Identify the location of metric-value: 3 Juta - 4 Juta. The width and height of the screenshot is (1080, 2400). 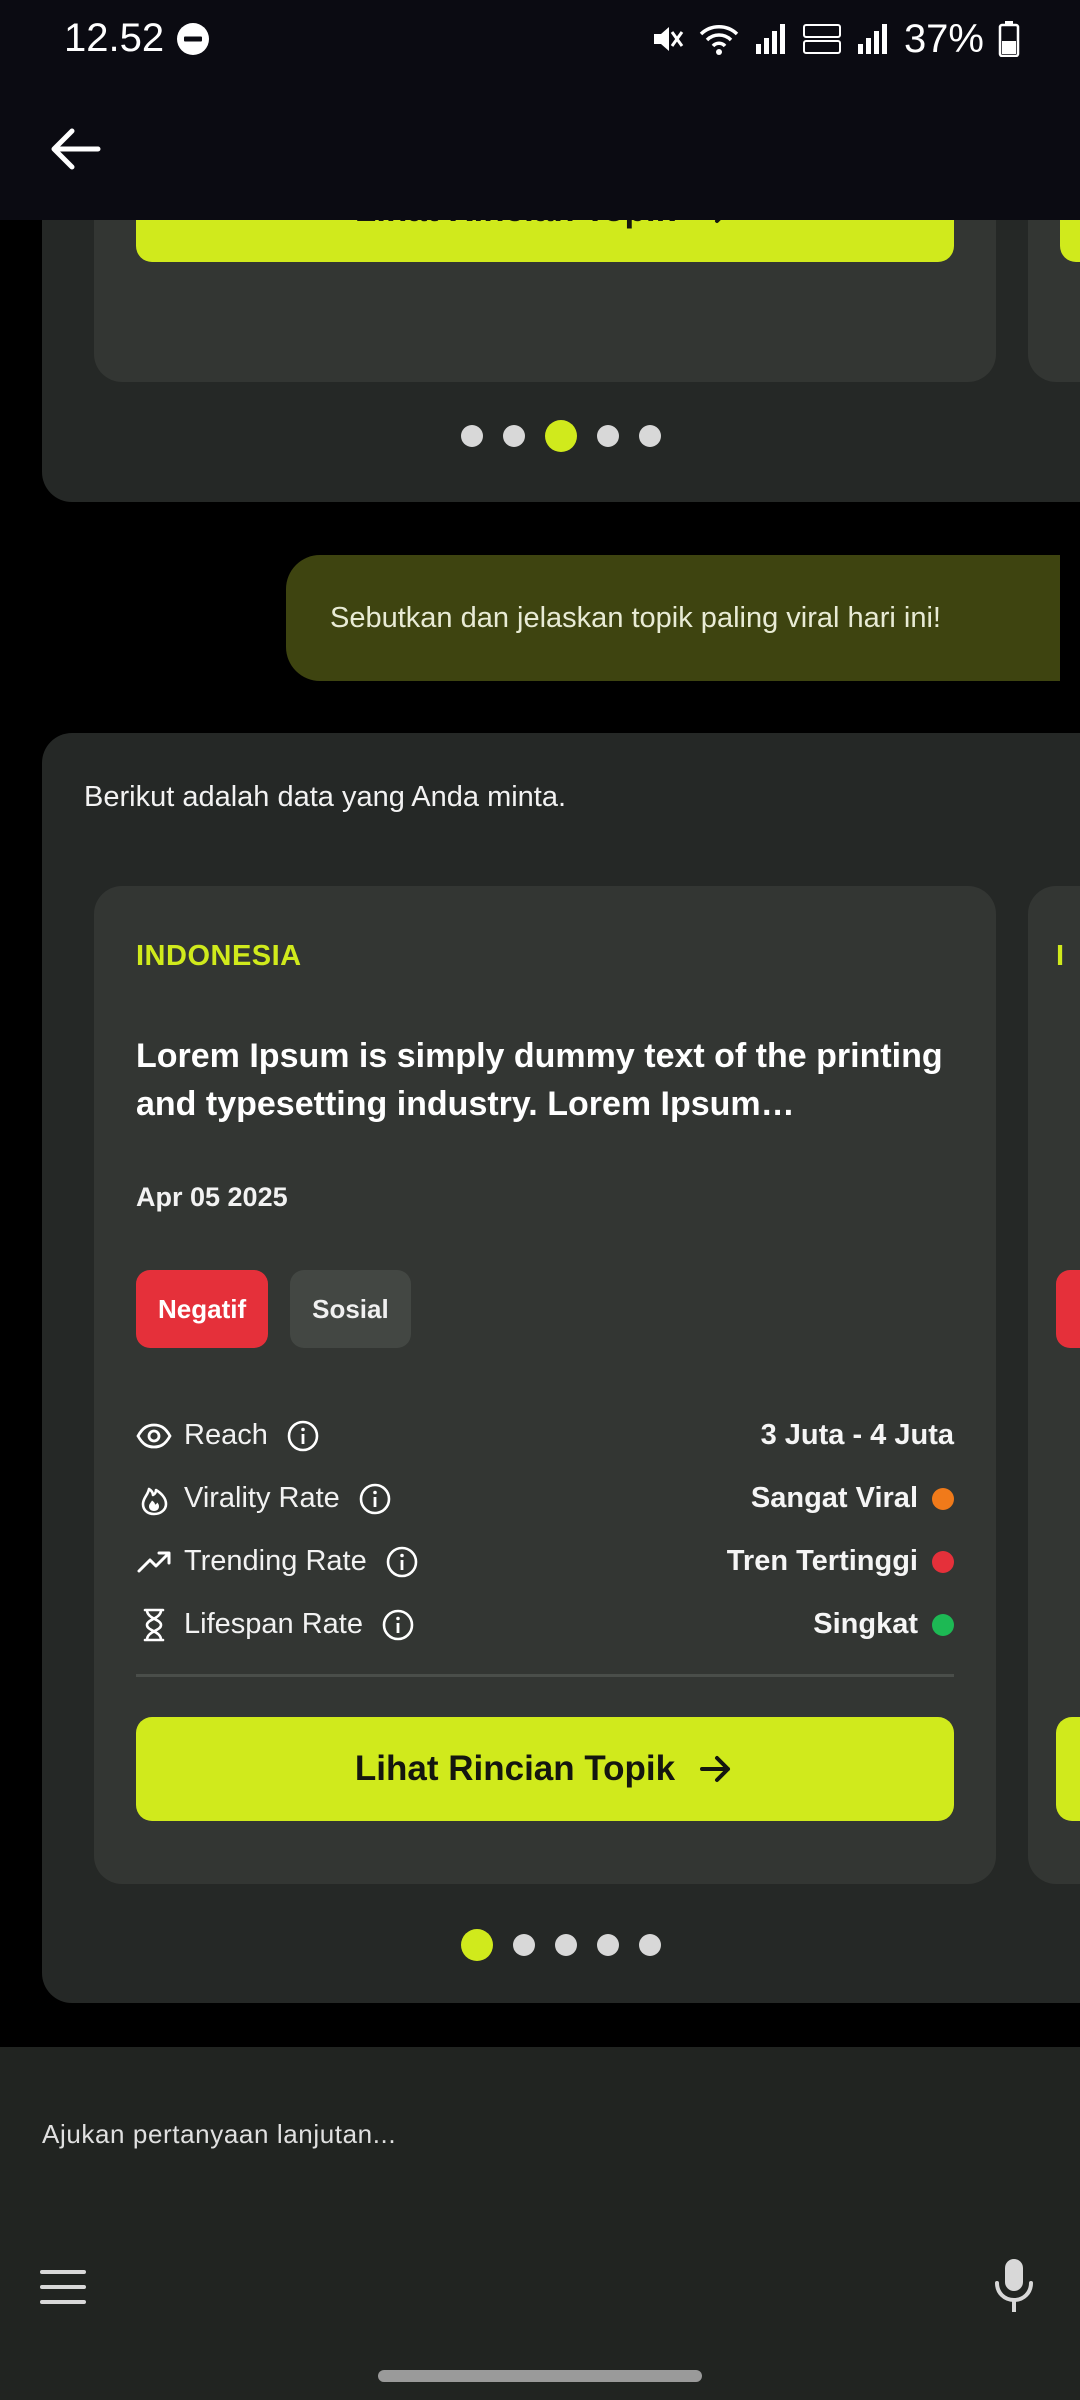
(857, 1435).